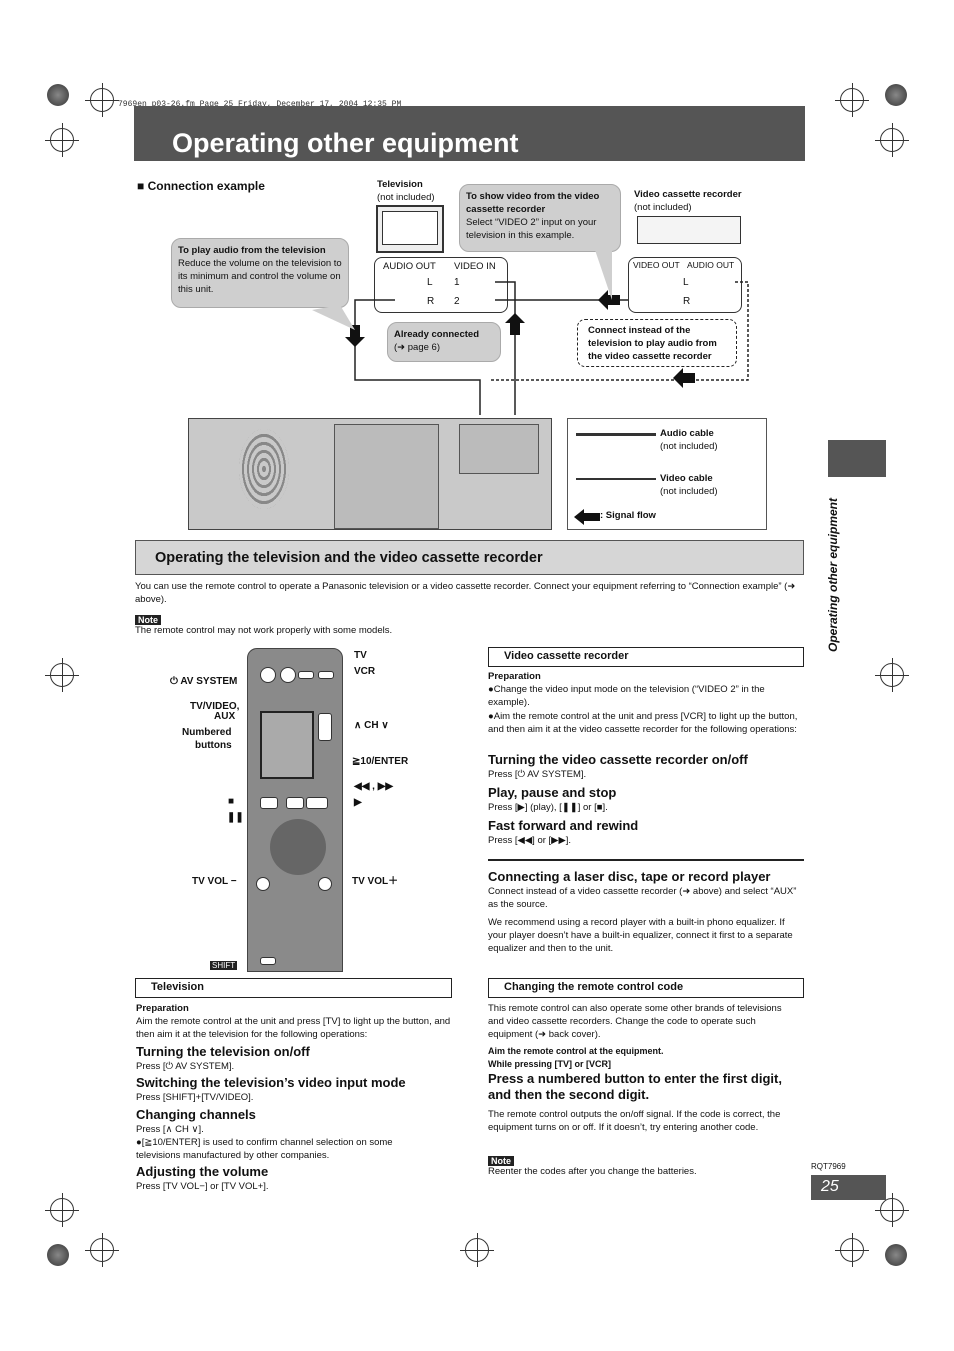  I want to click on label-av-system: ⏻ AV SYSTEM, so click(204, 681).